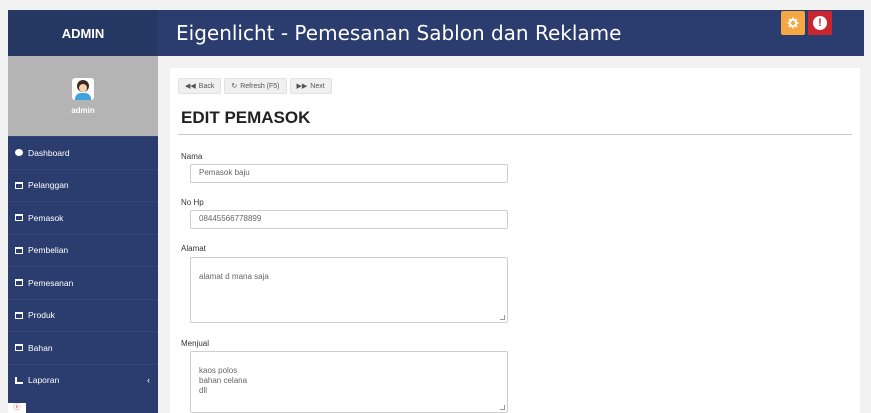 The width and height of the screenshot is (871, 413). Describe the element at coordinates (234, 86) in the screenshot. I see `refresh-icon: ↻` at that location.